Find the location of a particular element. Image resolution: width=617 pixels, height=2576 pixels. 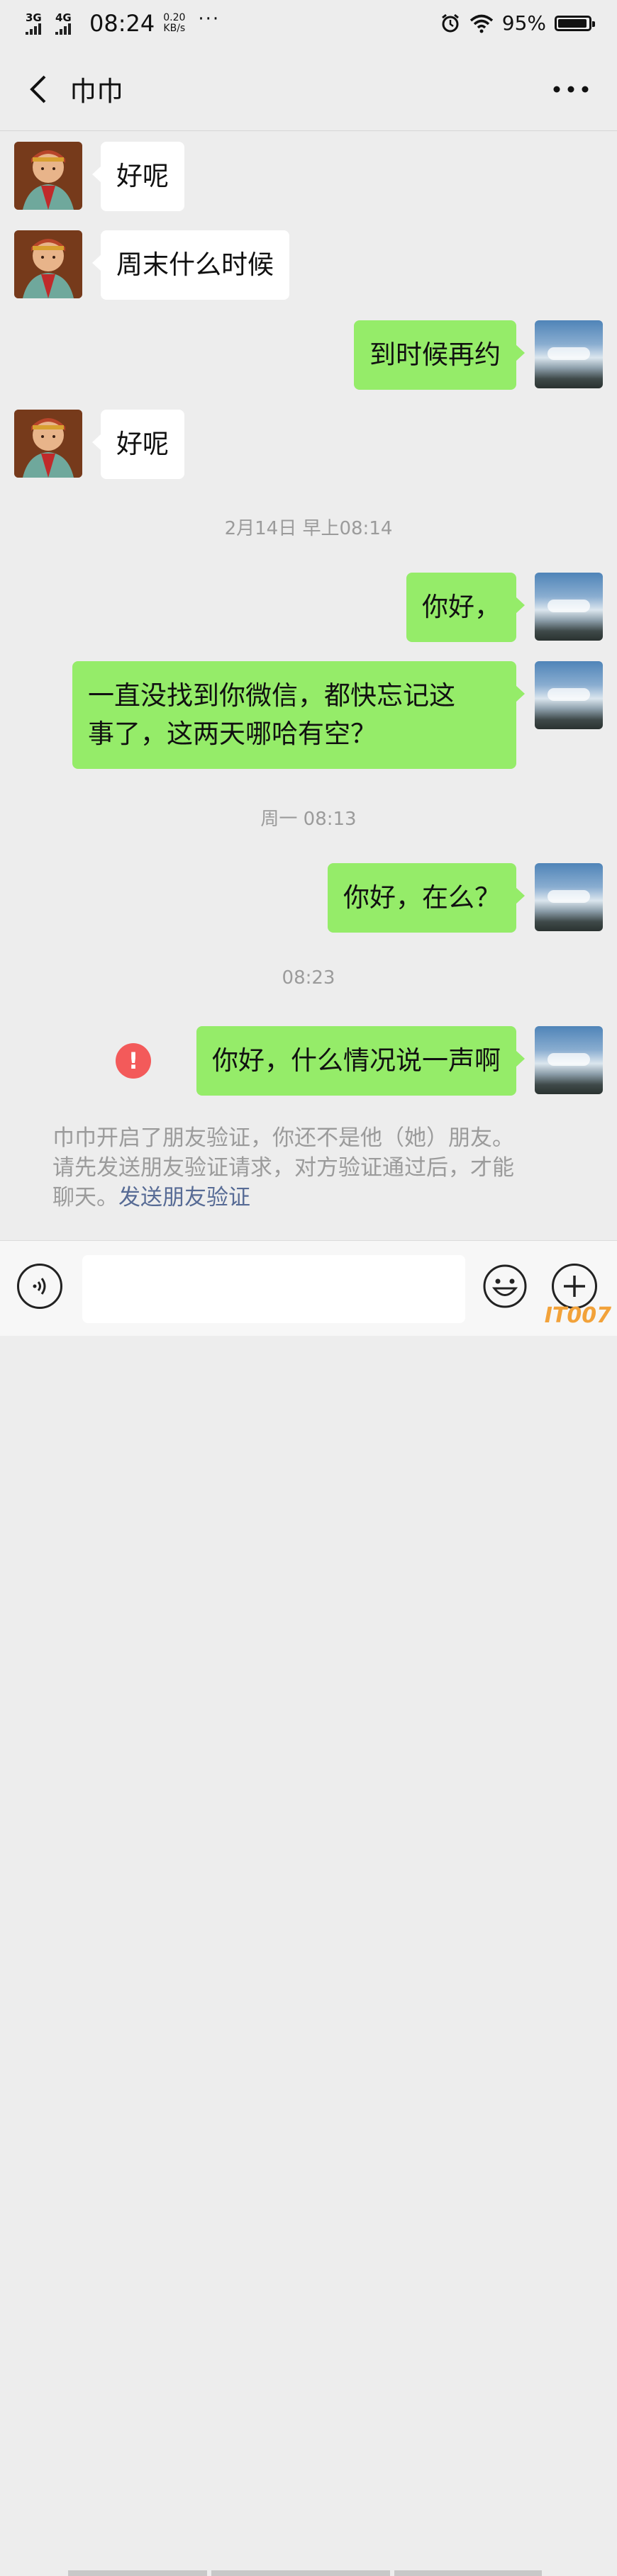

timestamp: 2月14日 早上08:14 is located at coordinates (308, 528).